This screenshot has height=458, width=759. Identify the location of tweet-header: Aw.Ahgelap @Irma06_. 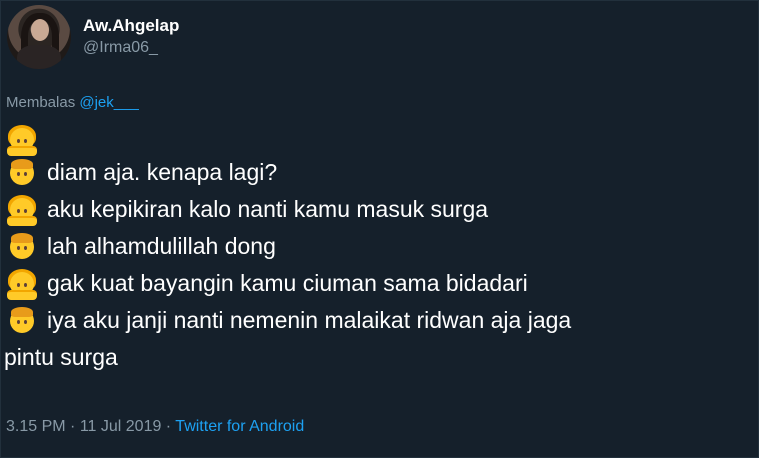
(93, 37).